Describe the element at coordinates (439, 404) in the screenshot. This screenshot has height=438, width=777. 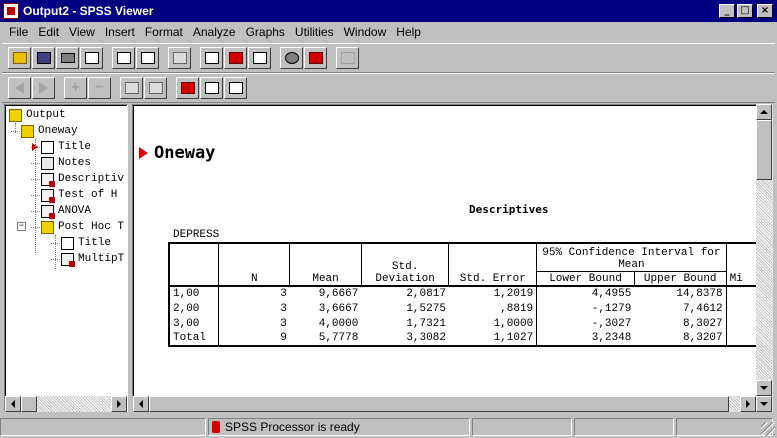
I see `content-scroll-thumb` at that location.